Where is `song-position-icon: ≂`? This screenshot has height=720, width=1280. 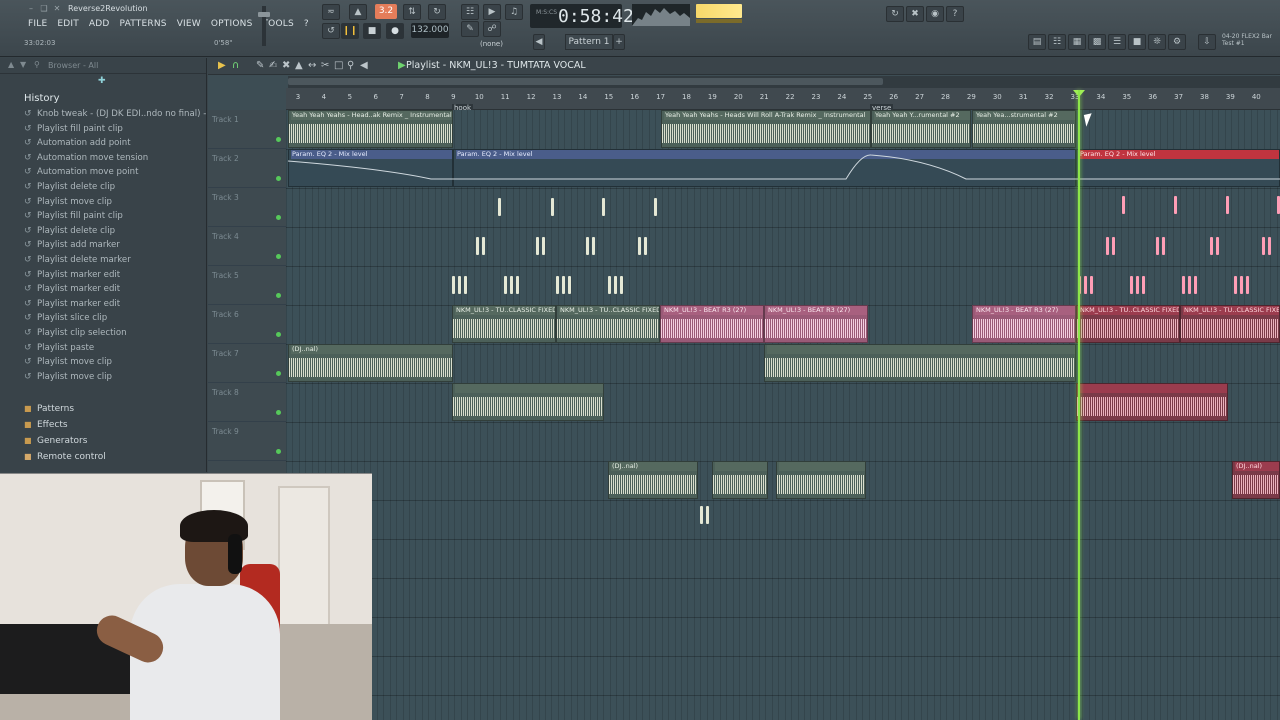
song-position-icon: ≂ is located at coordinates (331, 12).